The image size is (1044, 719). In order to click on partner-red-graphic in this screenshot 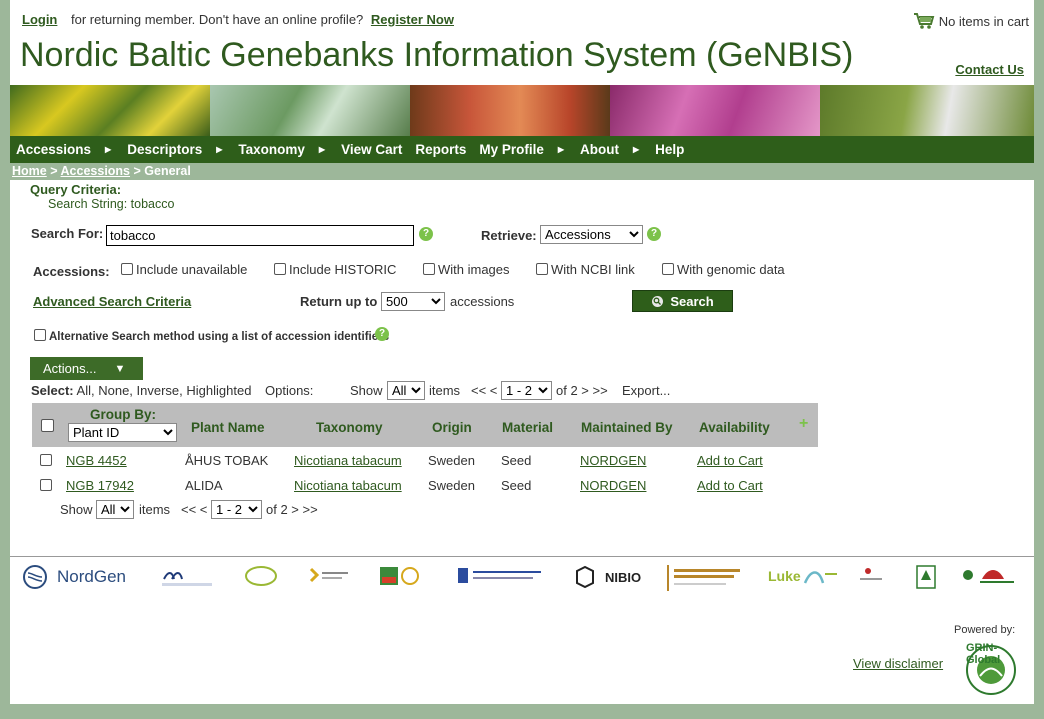, I will do `click(871, 574)`.